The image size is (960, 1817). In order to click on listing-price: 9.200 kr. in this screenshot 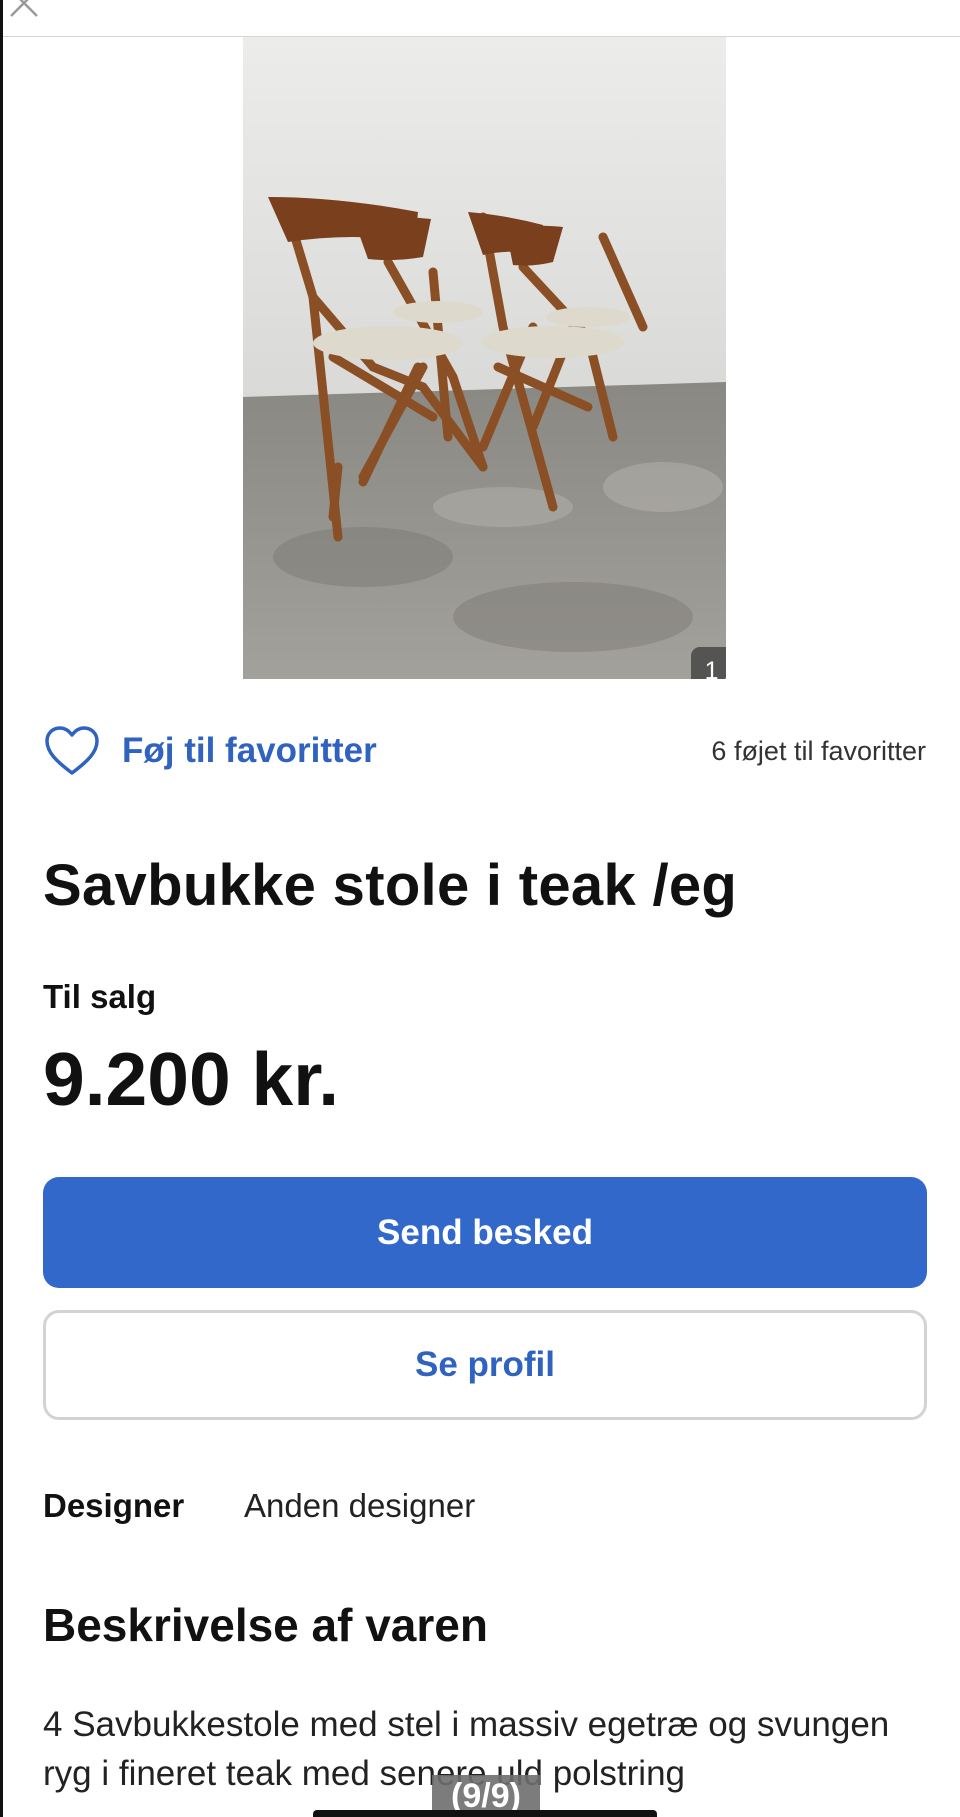, I will do `click(191, 1079)`.